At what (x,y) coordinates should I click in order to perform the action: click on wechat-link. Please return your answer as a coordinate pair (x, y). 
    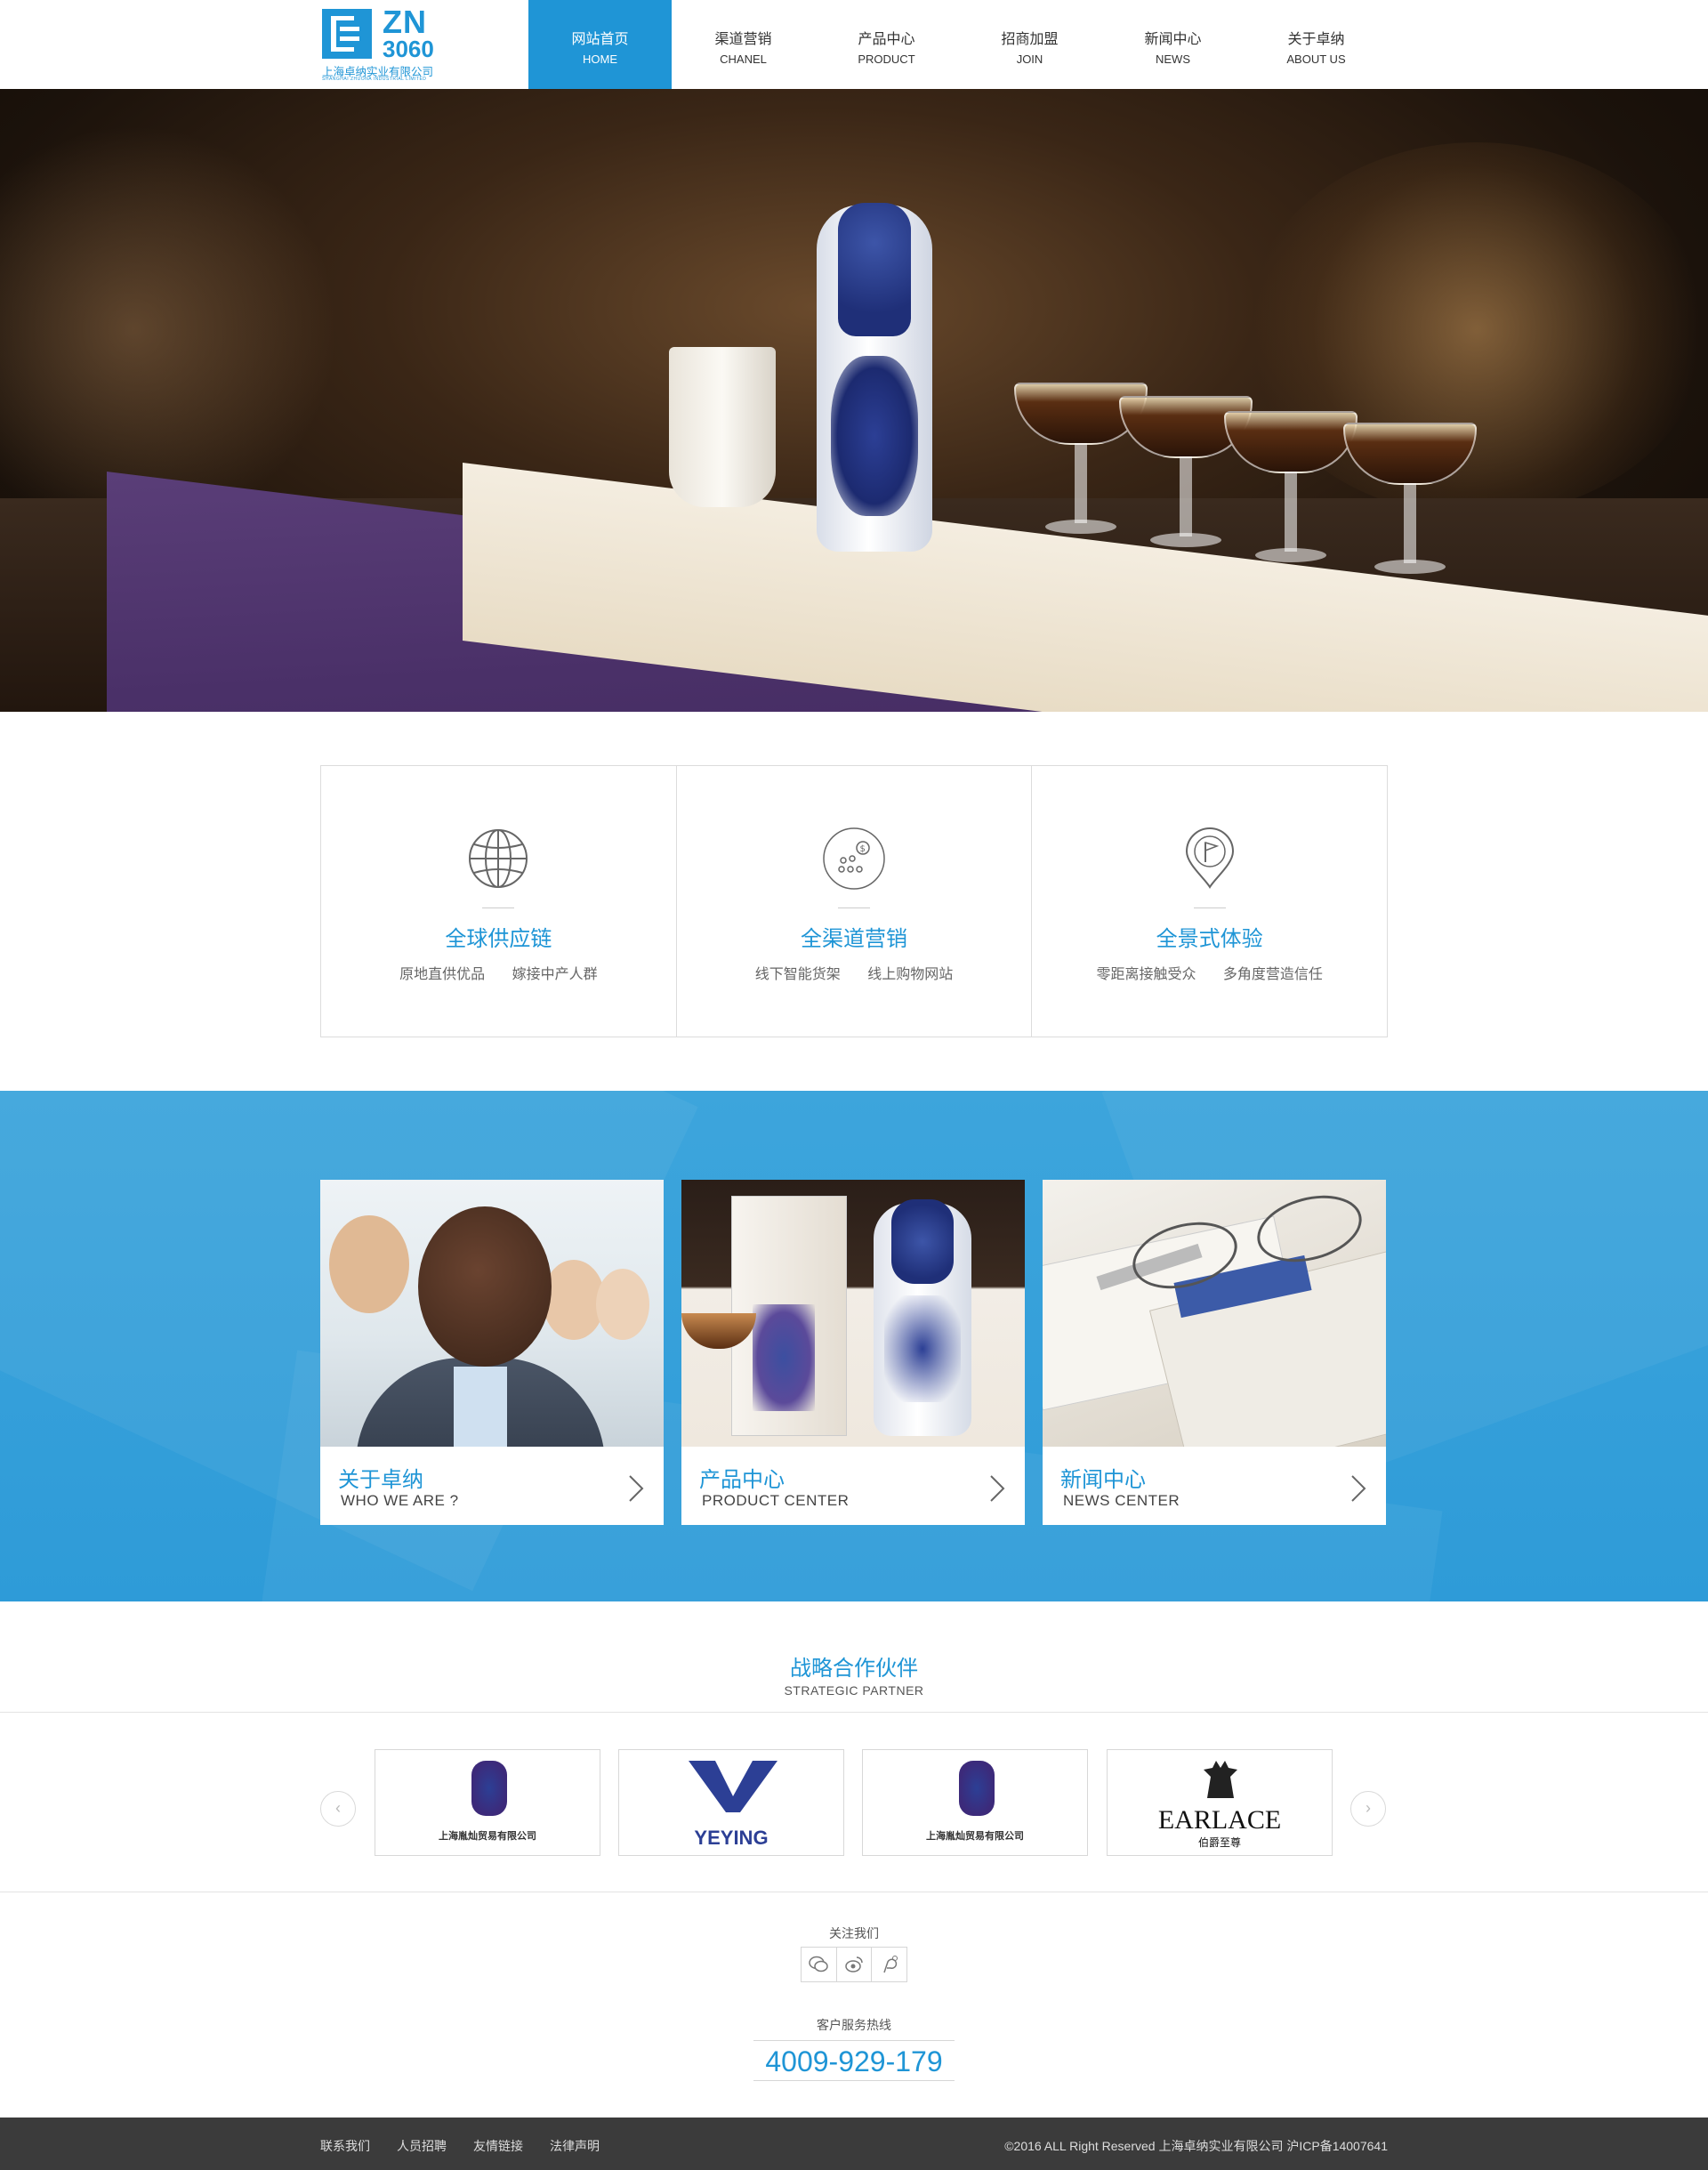
    Looking at the image, I should click on (819, 1965).